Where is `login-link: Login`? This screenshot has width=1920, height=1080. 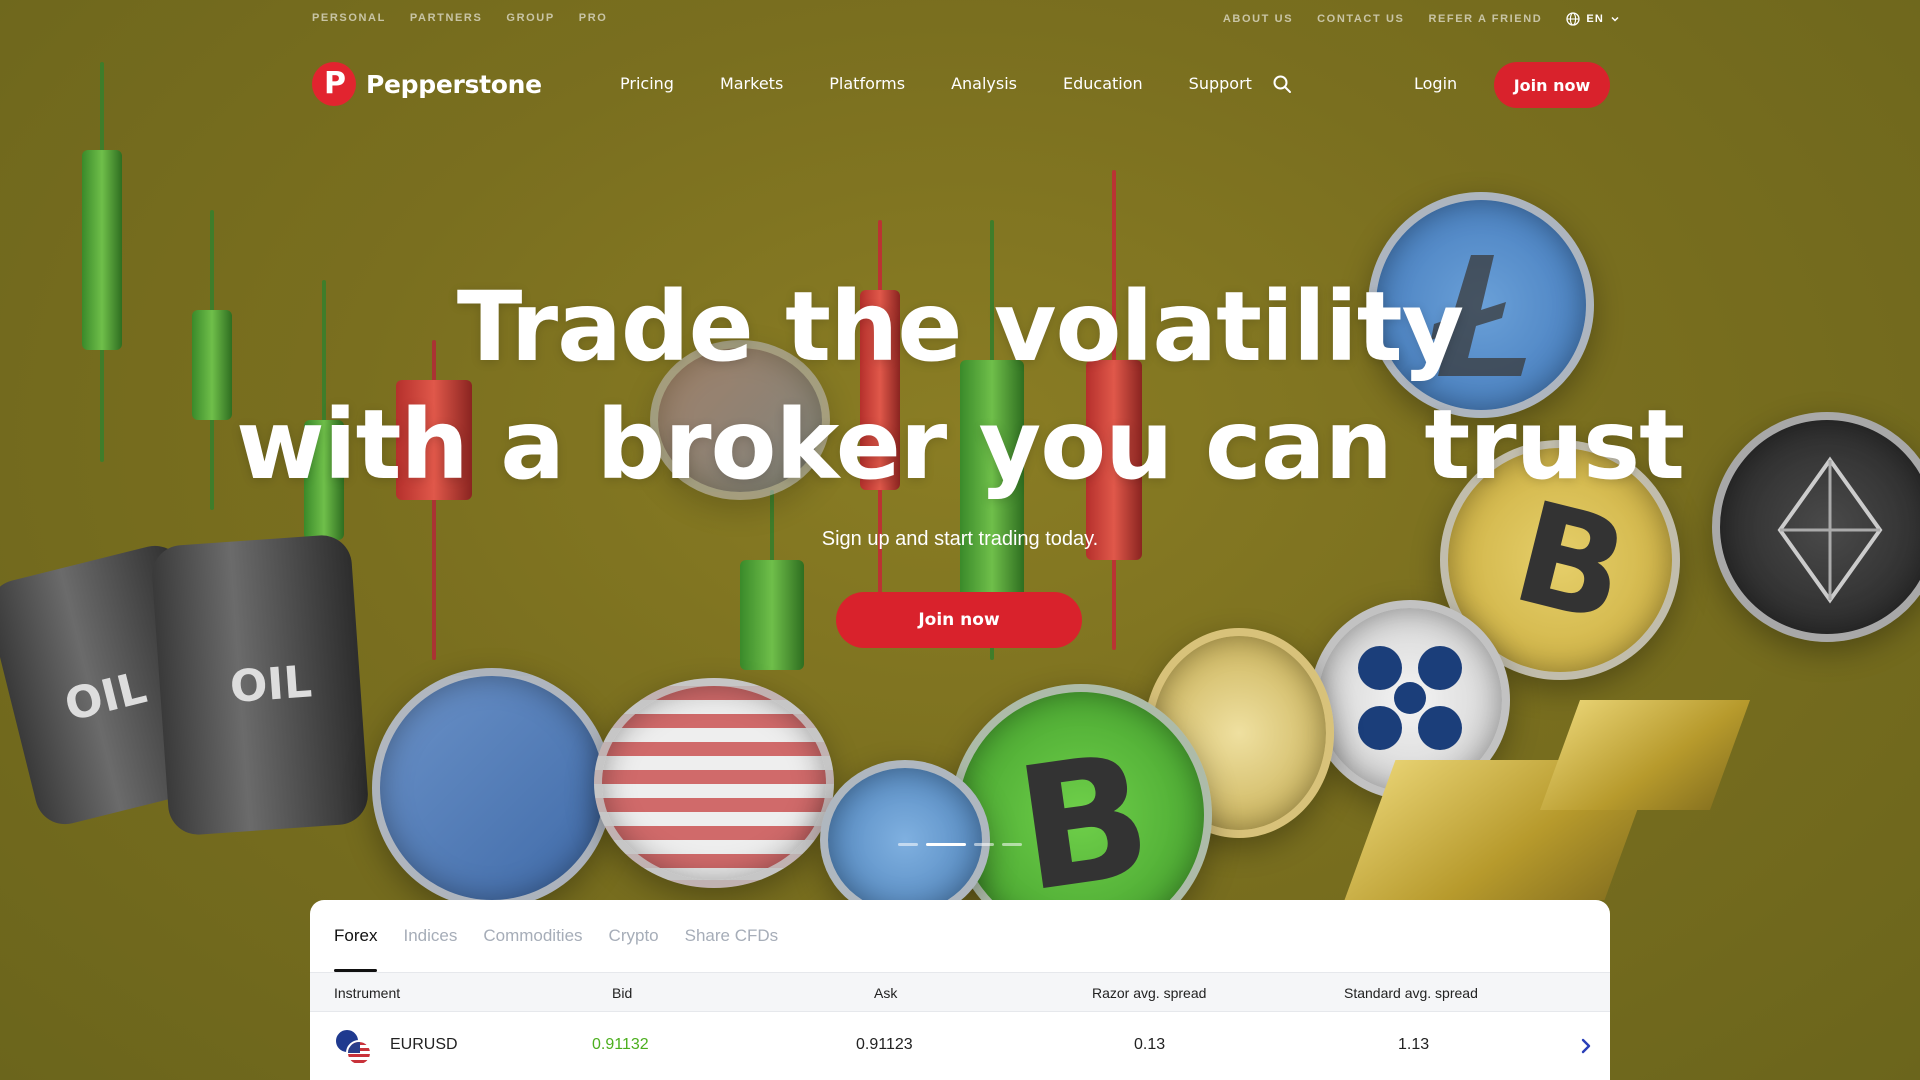
login-link: Login is located at coordinates (1435, 83).